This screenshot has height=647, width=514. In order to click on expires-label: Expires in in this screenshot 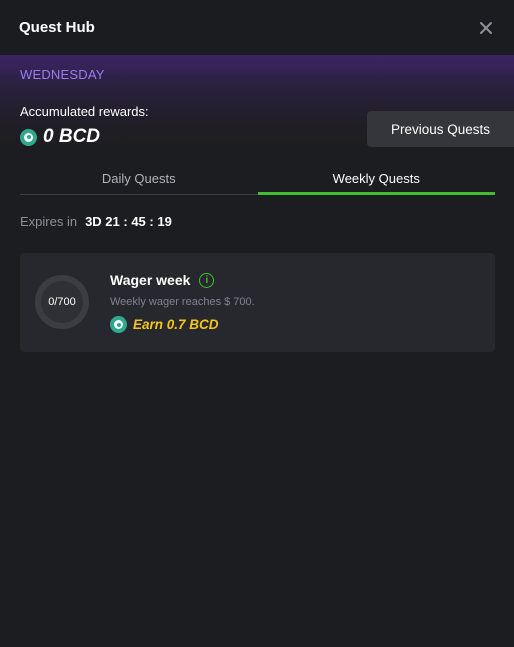, I will do `click(49, 221)`.